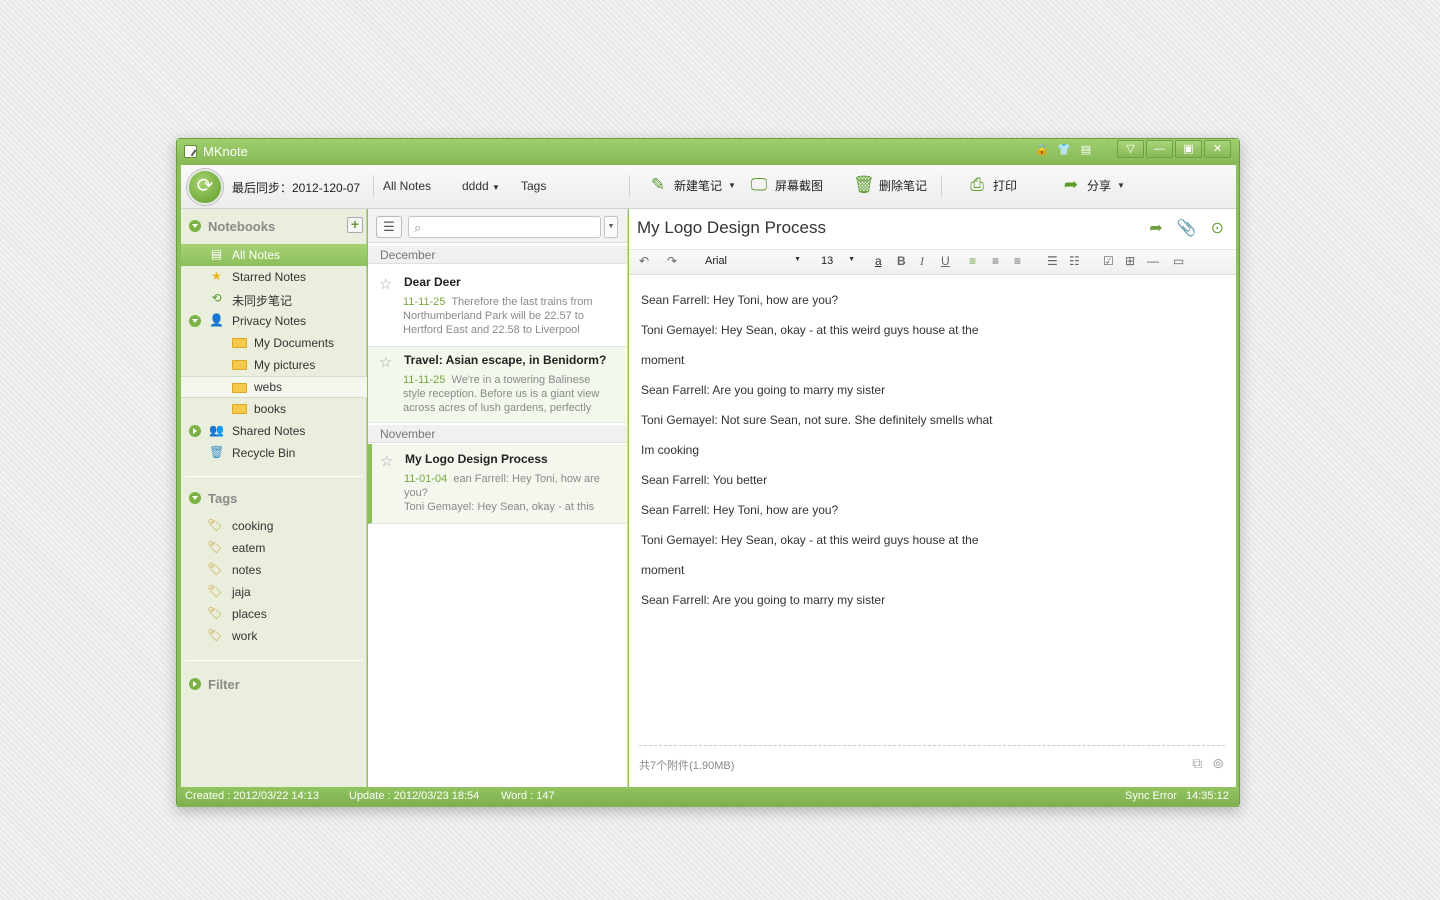 This screenshot has width=1440, height=900. I want to click on tag-item-places: 🏷 places, so click(274, 614).